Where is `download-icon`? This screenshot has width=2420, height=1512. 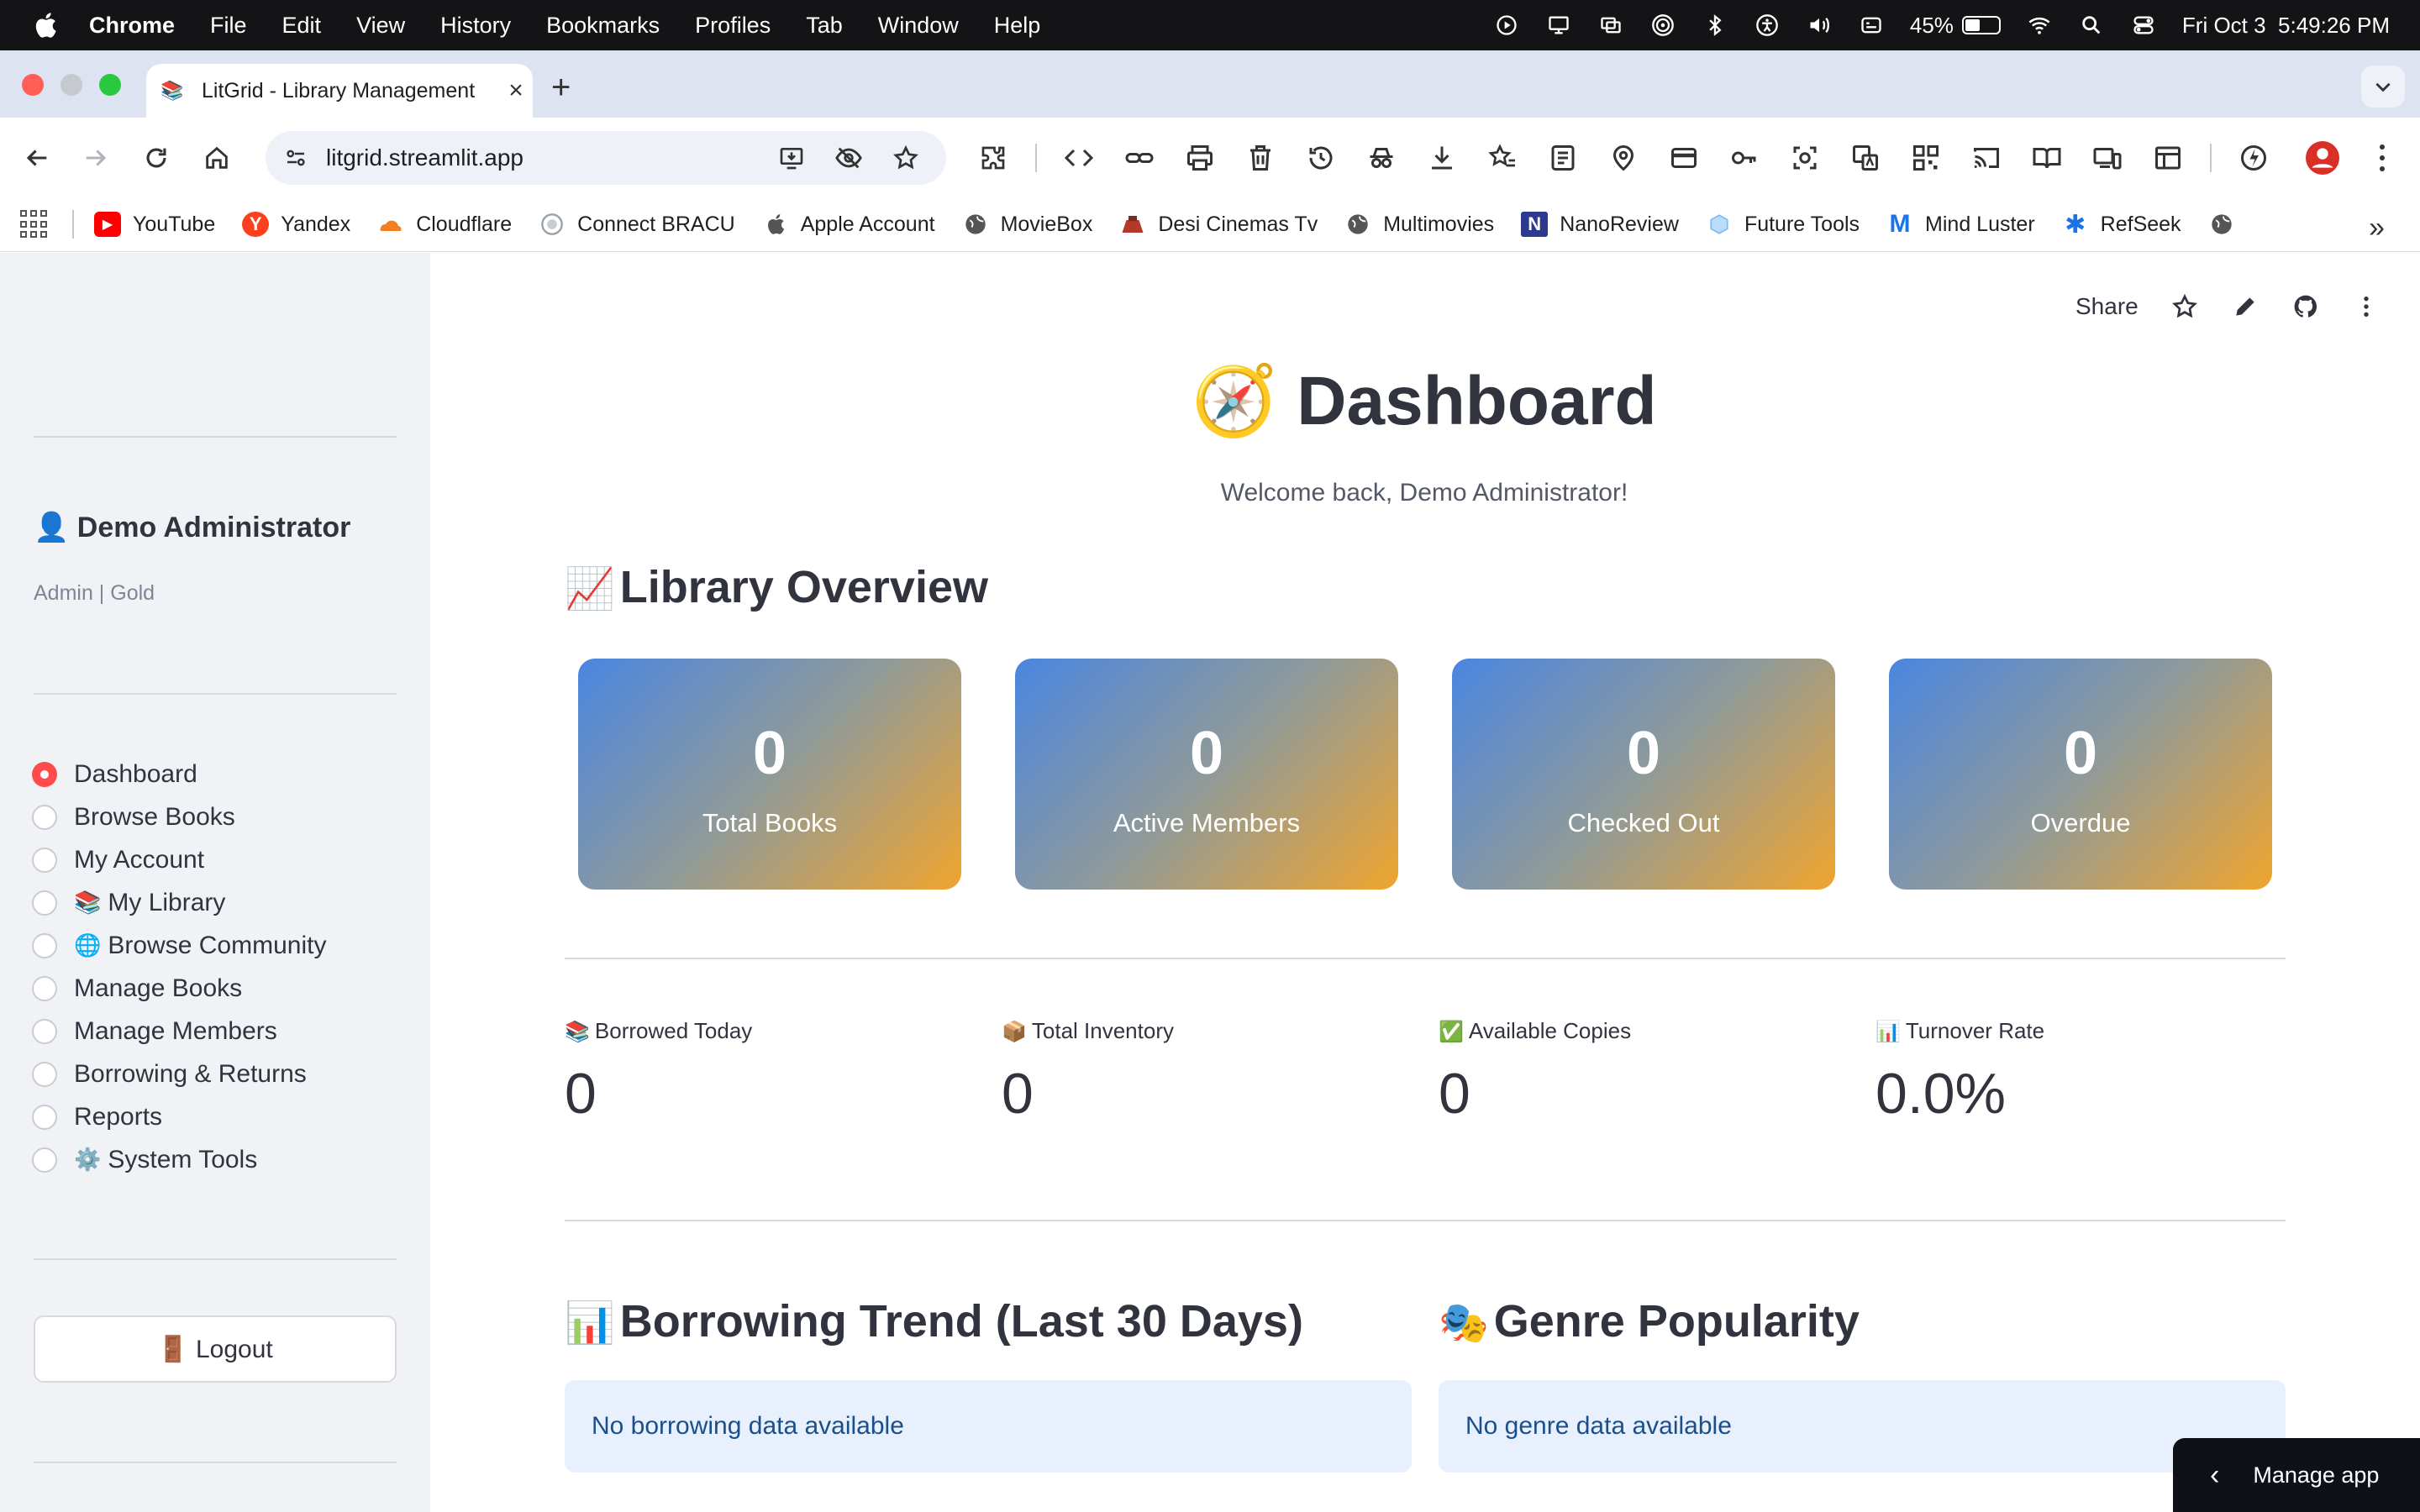
download-icon is located at coordinates (1441, 157).